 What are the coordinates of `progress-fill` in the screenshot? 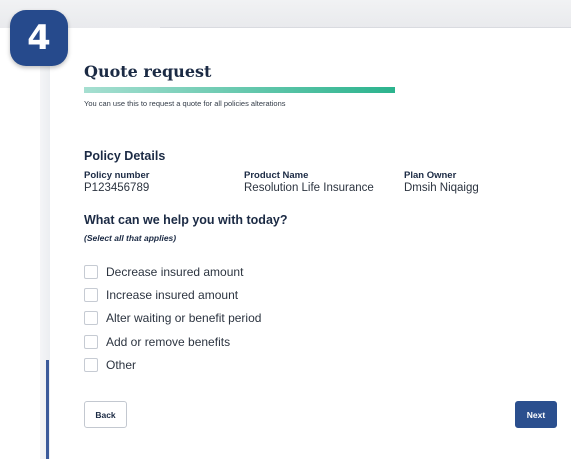 It's located at (239, 90).